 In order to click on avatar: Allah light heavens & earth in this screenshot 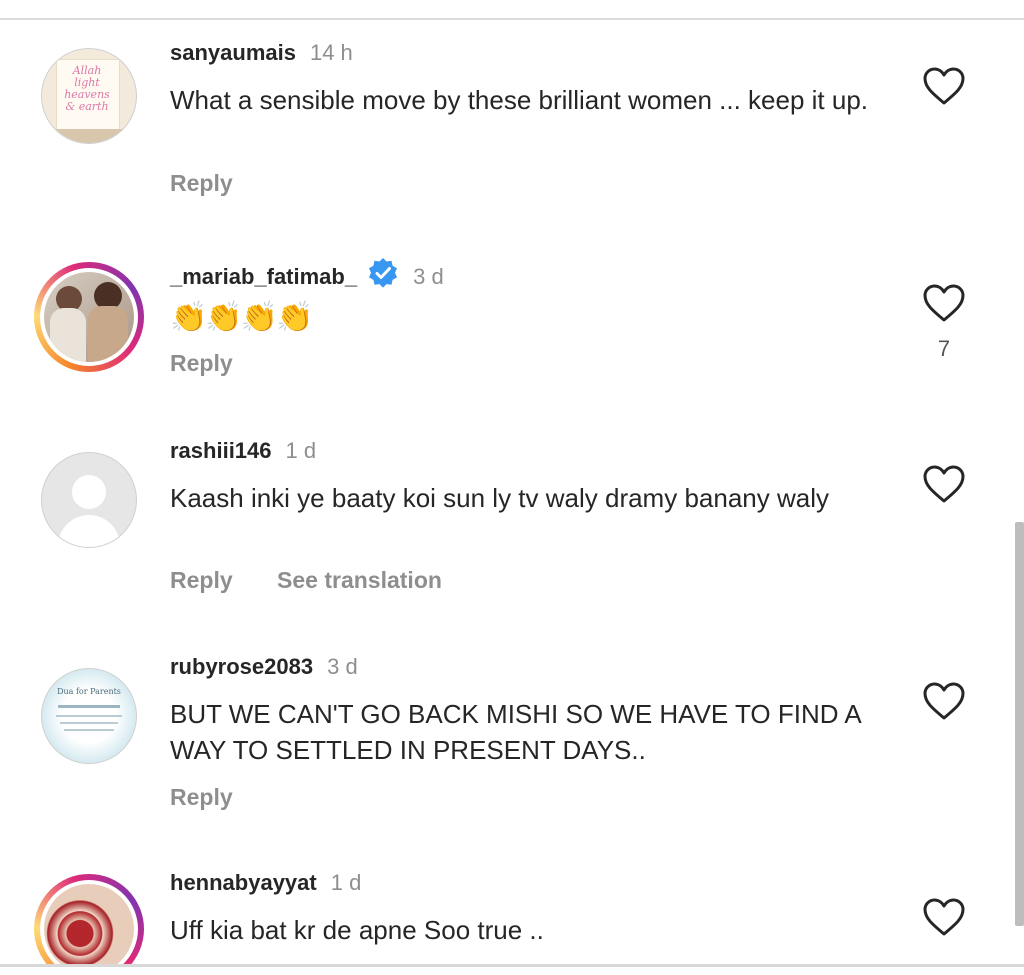, I will do `click(89, 96)`.